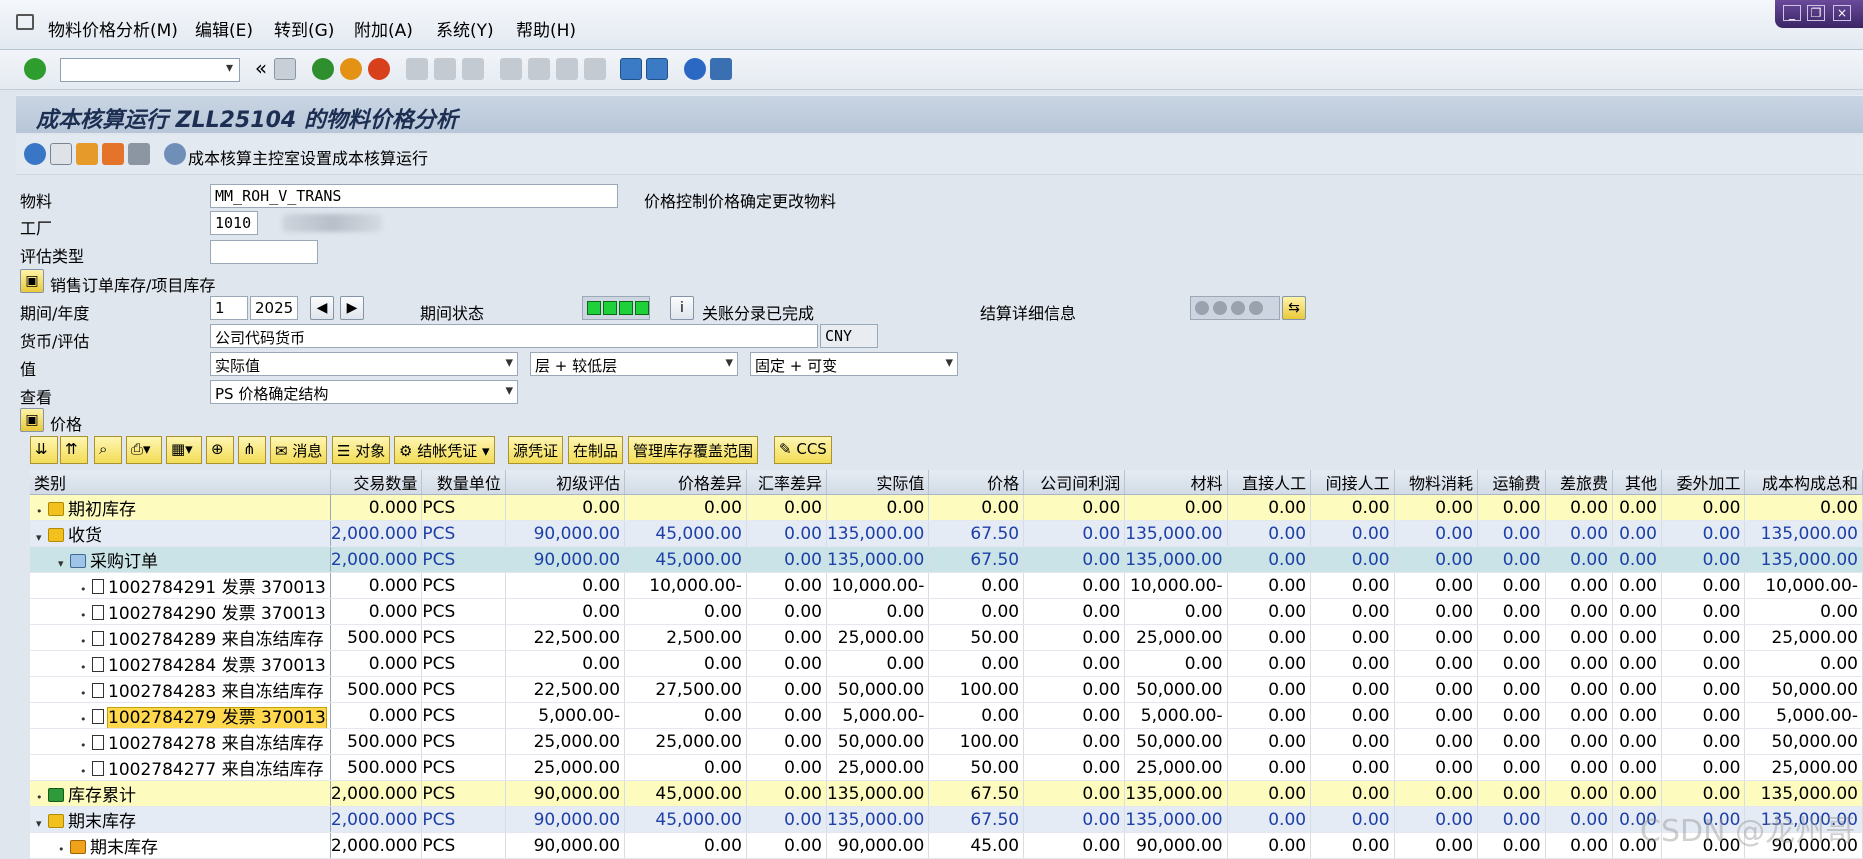  What do you see at coordinates (180, 559) in the screenshot?
I see `category-cell: ▾ 采购订单` at bounding box center [180, 559].